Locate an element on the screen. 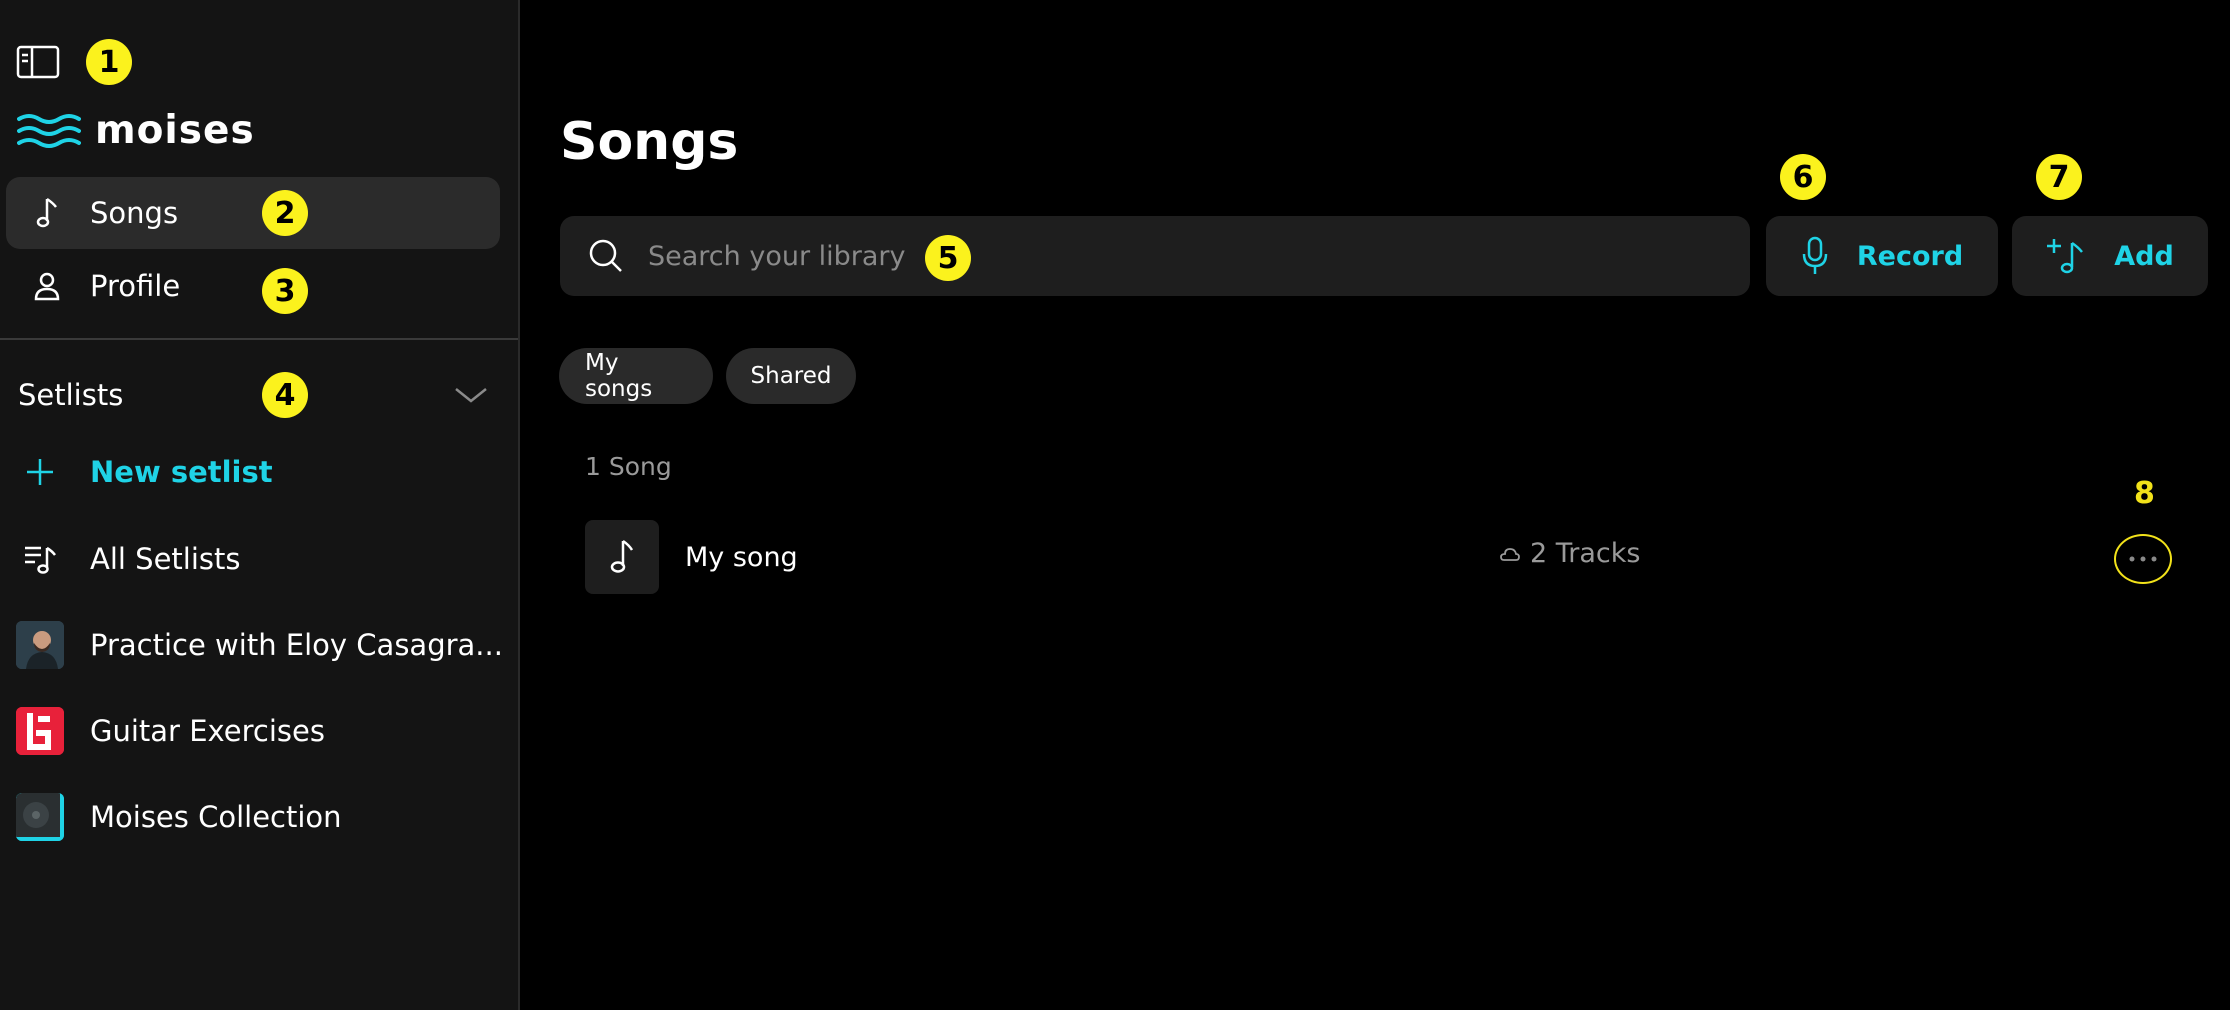 The image size is (2230, 1010). setlist-item: Moises Collection is located at coordinates (261, 817).